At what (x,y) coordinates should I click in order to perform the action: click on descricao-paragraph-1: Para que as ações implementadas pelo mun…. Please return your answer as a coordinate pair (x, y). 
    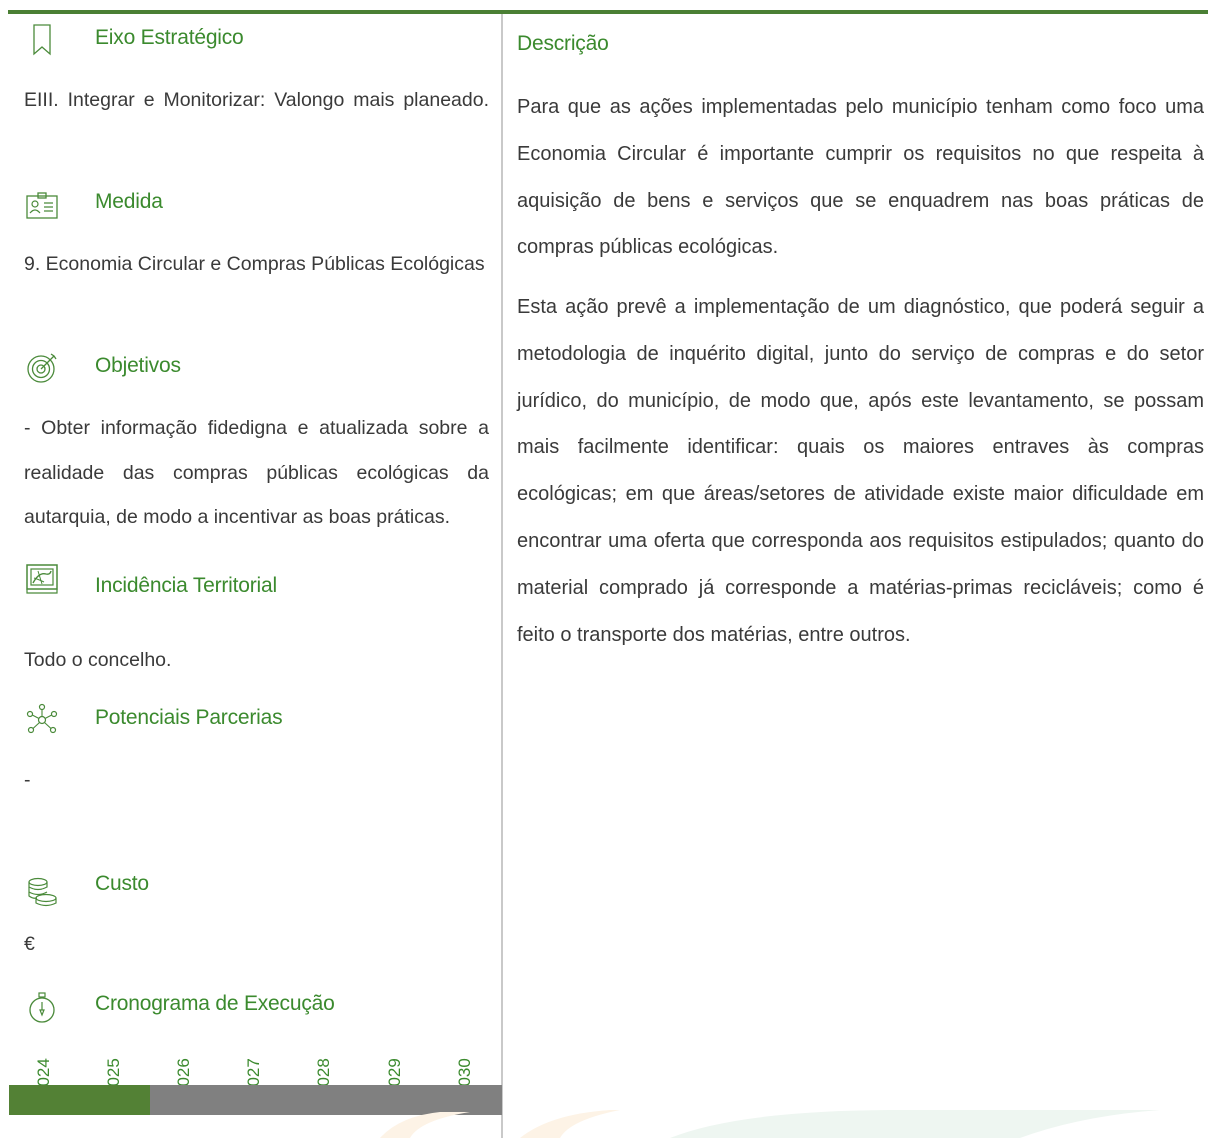
    Looking at the image, I should click on (860, 177).